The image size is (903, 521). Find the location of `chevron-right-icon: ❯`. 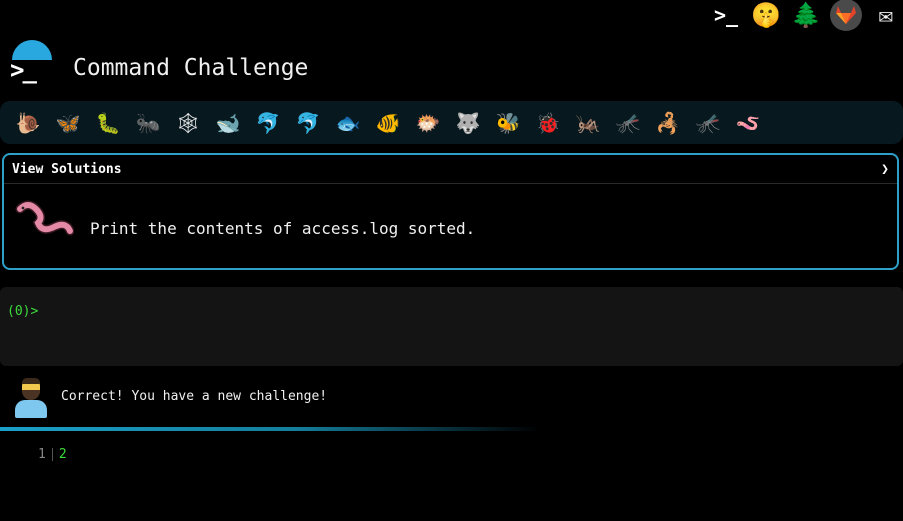

chevron-right-icon: ❯ is located at coordinates (885, 169).